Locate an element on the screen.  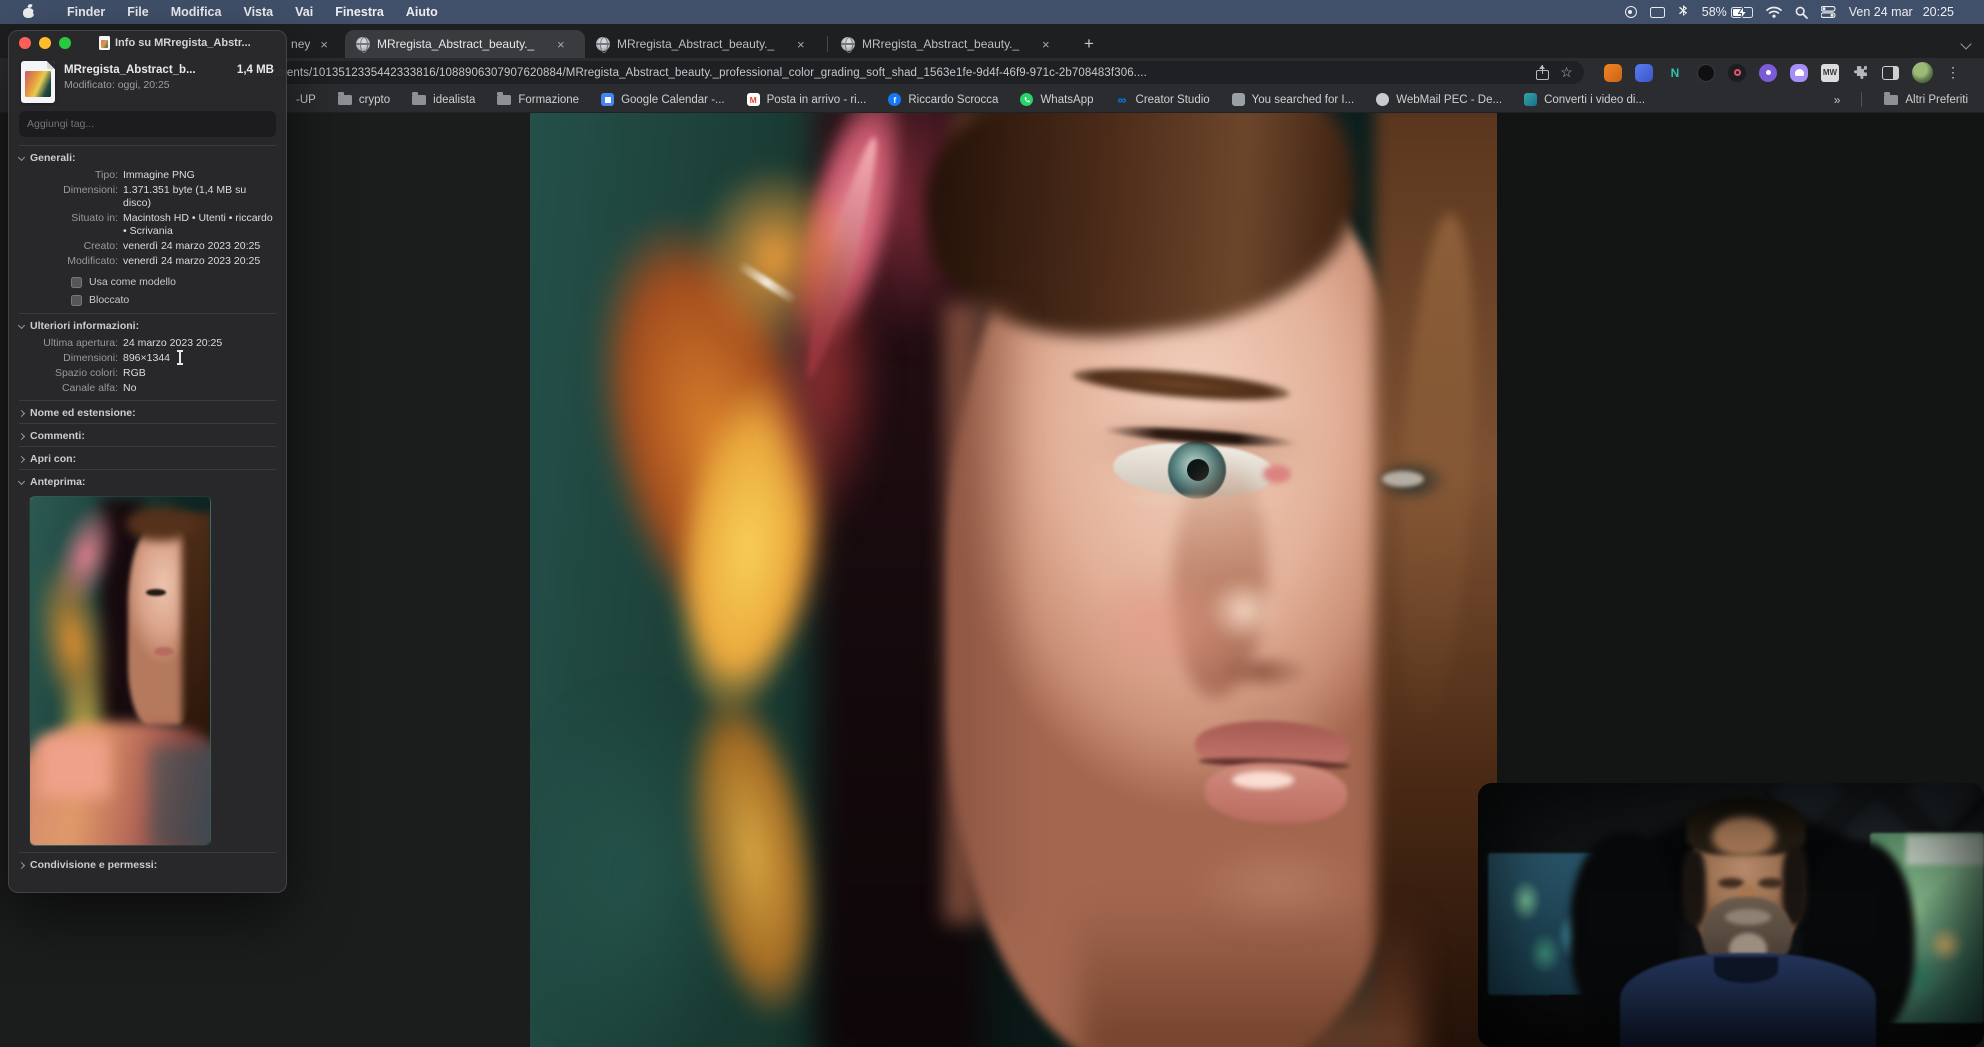
checkbox-label: Usa come modello is located at coordinates (132, 282).